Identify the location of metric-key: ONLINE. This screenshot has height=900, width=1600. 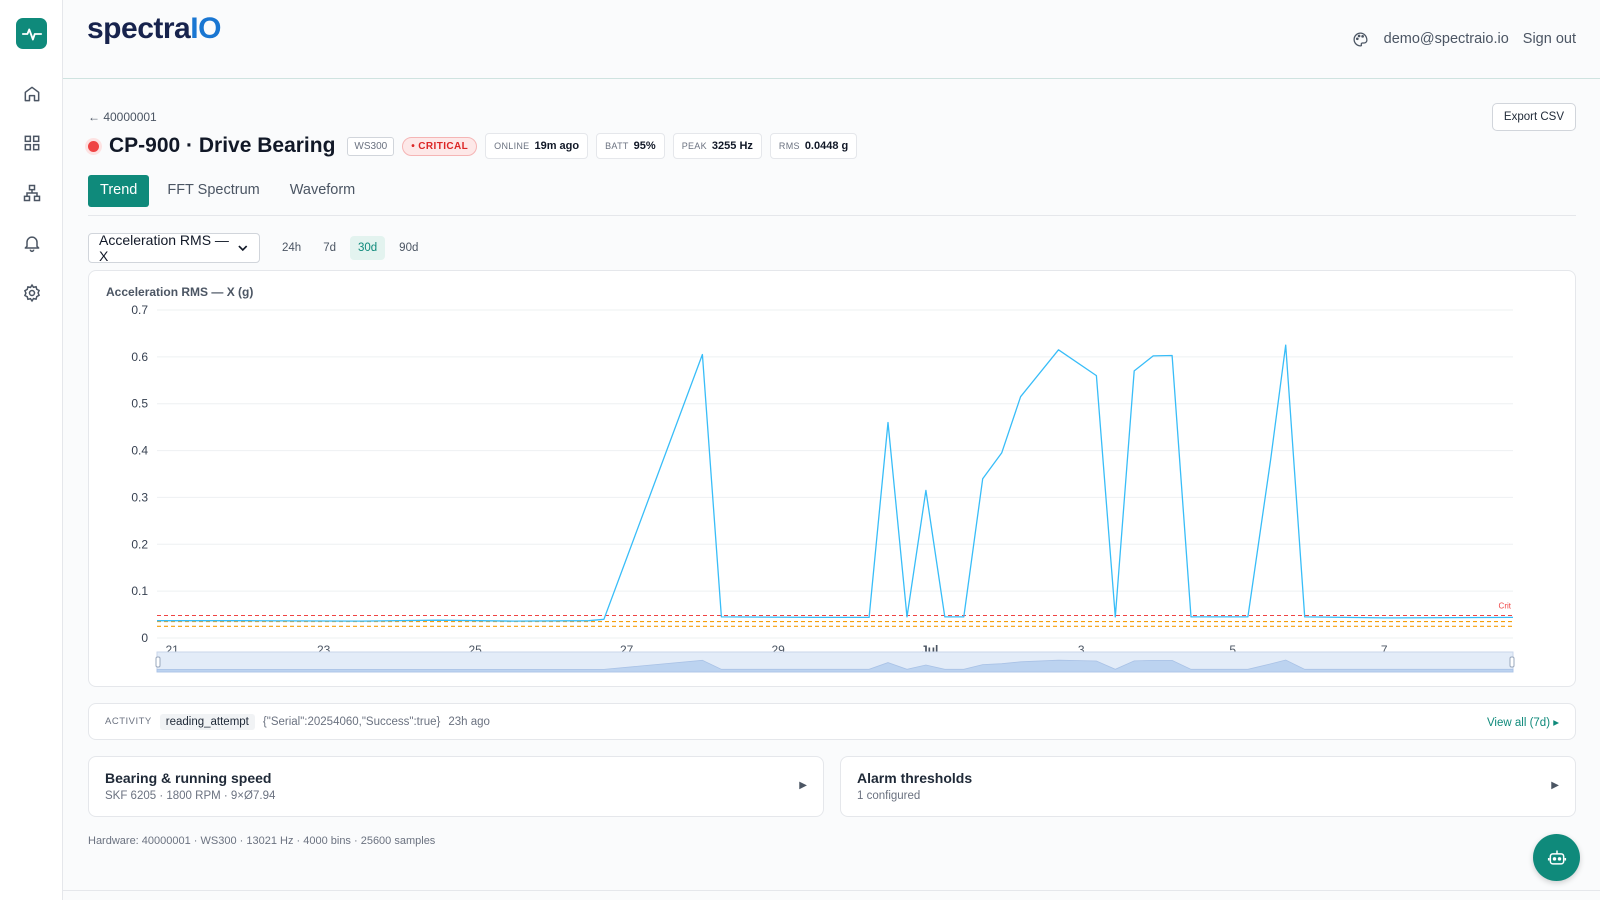
(512, 146).